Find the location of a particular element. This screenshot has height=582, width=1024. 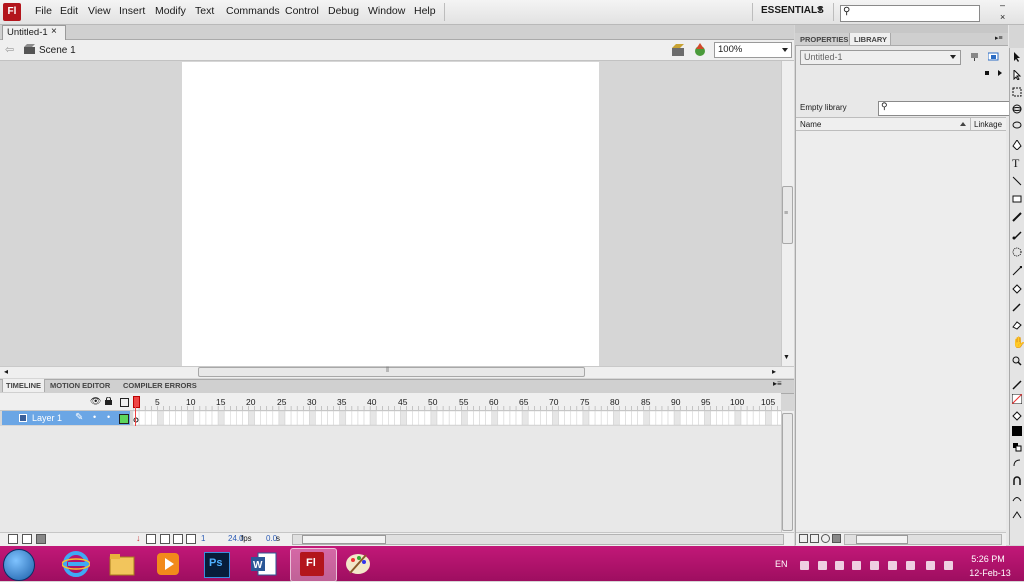

paint-bucket-tool-icon is located at coordinates (1017, 289).